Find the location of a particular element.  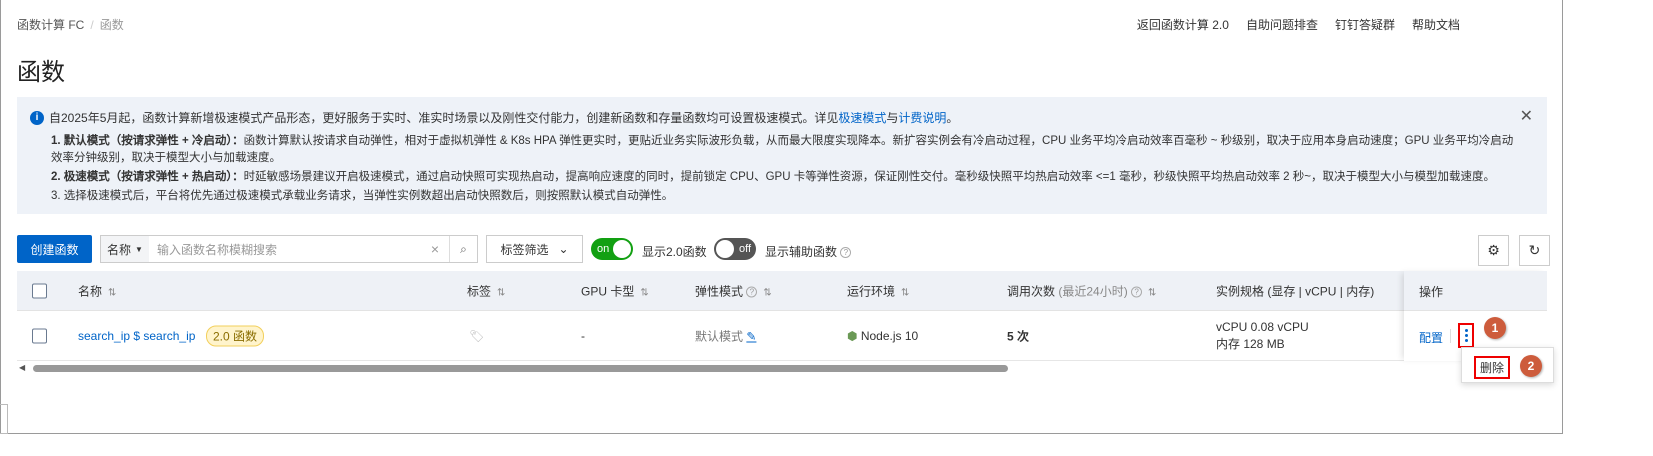

side-handle is located at coordinates (4, 419).